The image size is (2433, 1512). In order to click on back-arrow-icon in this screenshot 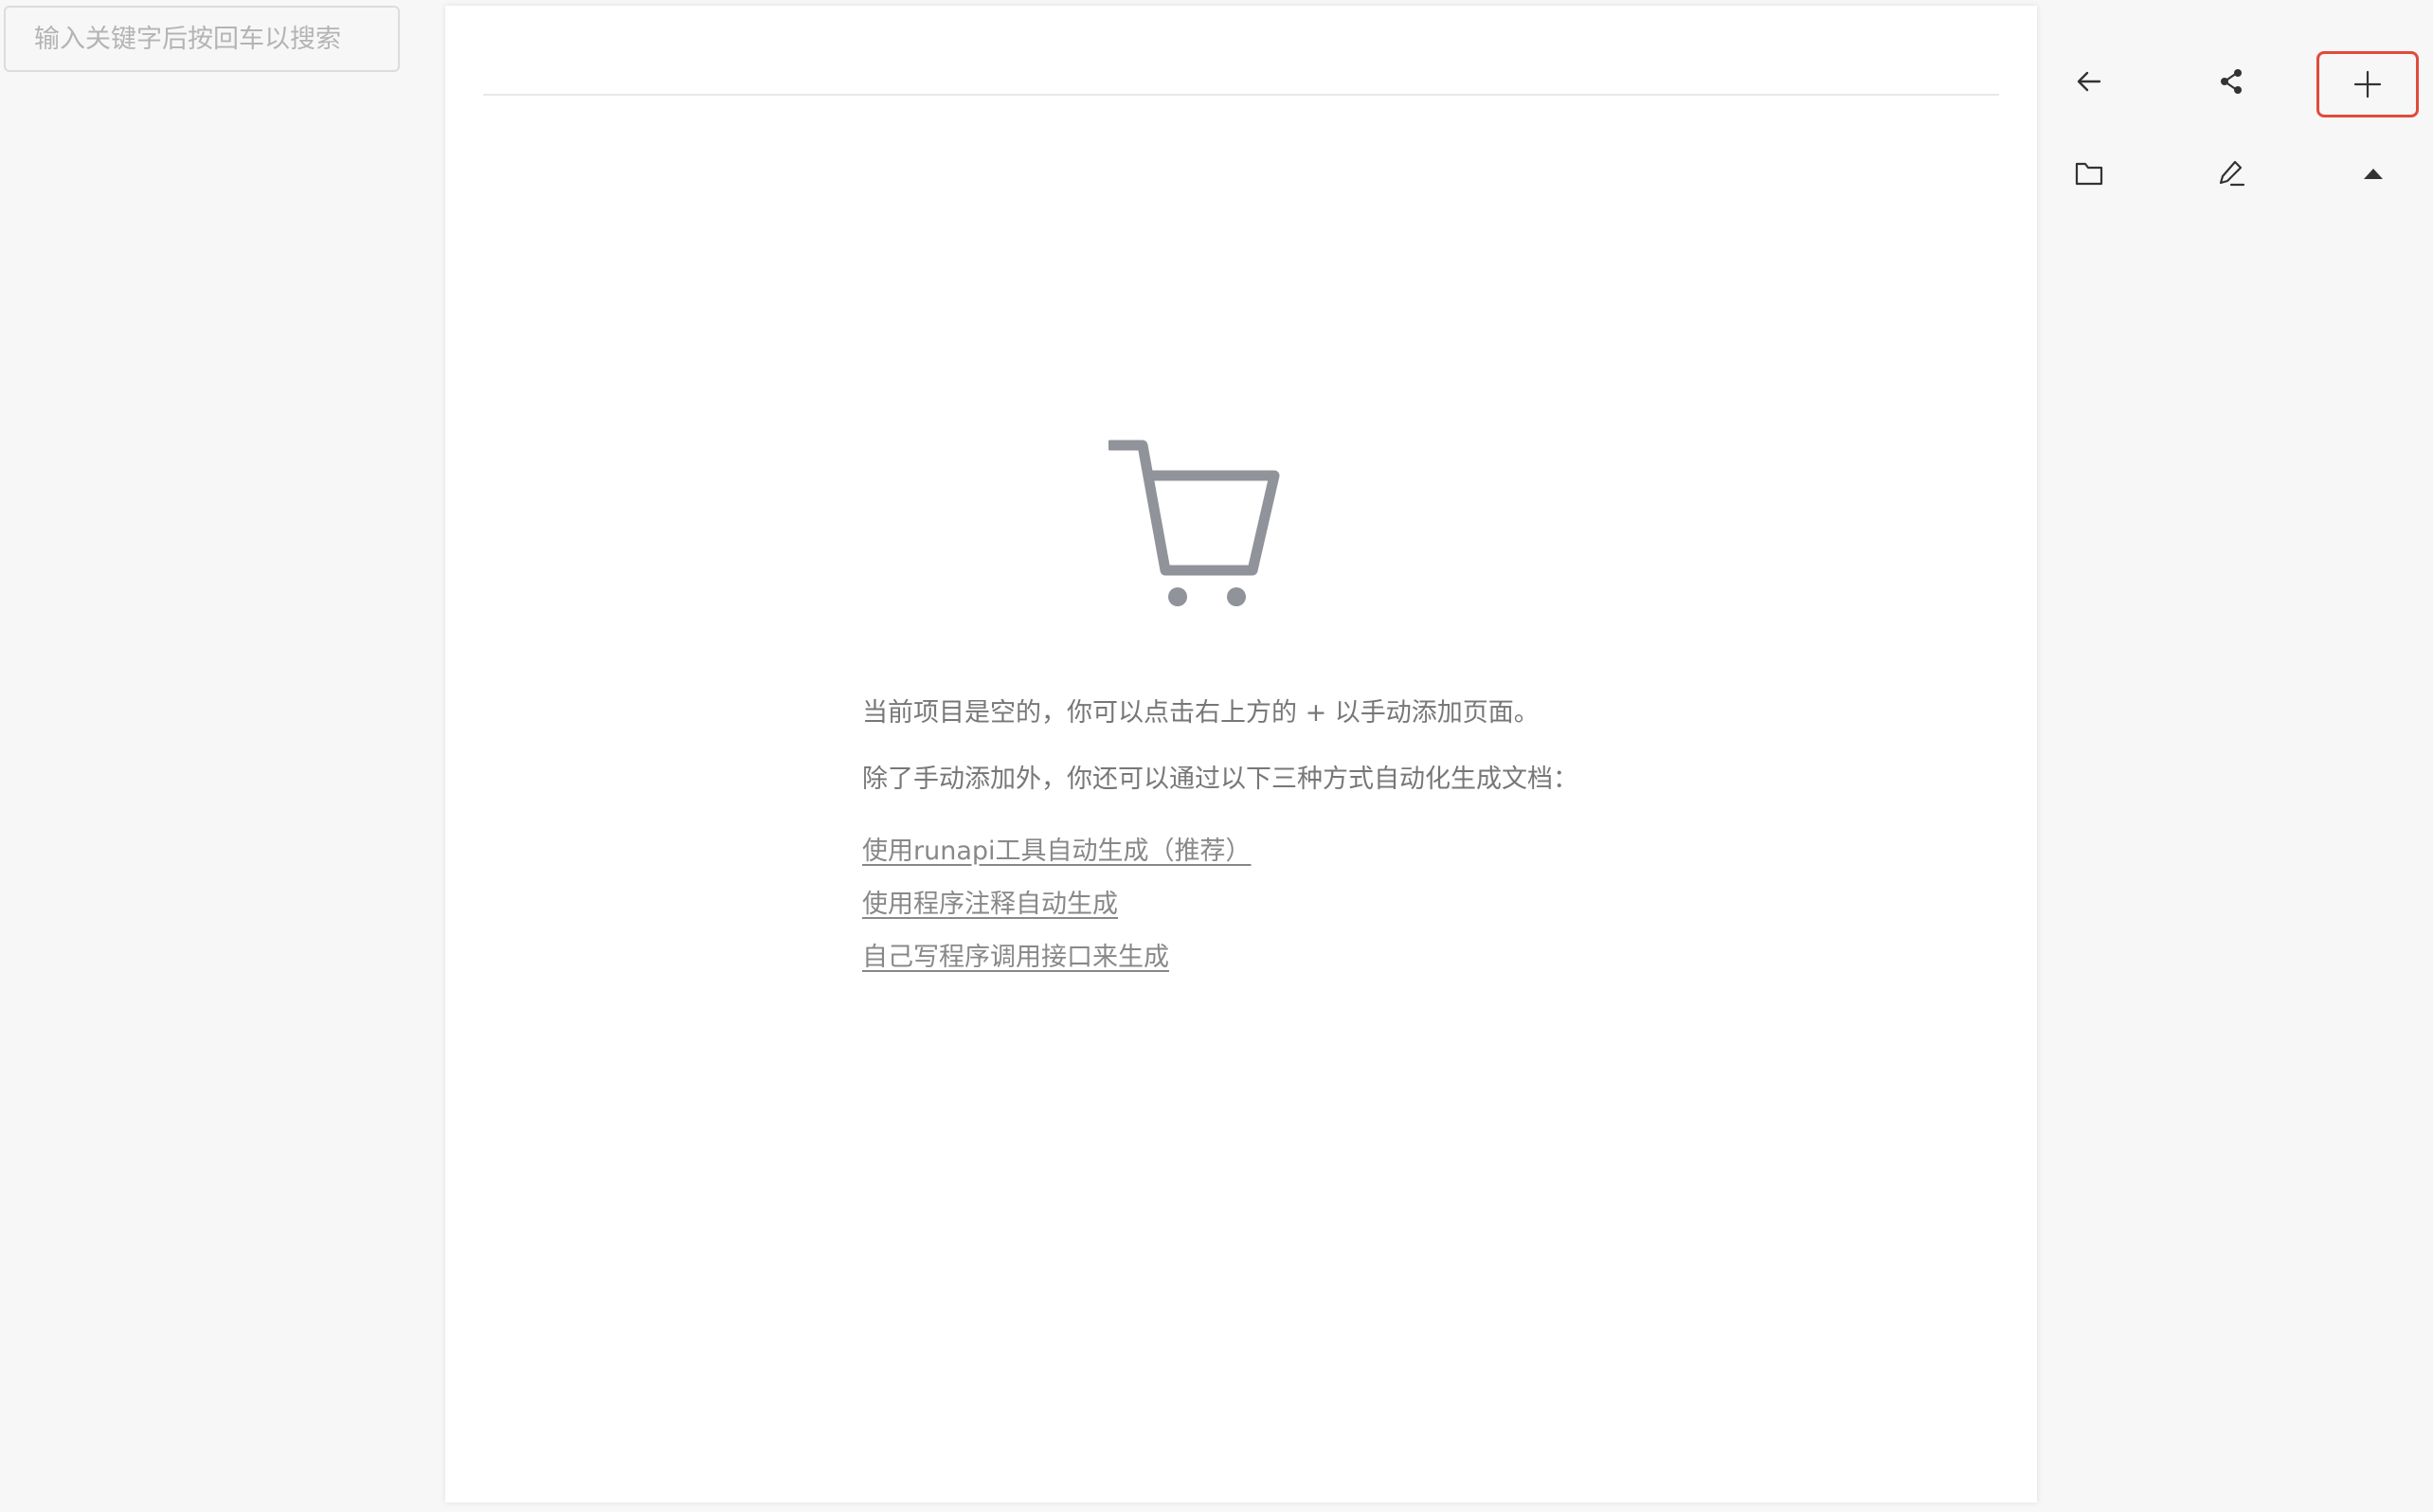, I will do `click(2089, 81)`.